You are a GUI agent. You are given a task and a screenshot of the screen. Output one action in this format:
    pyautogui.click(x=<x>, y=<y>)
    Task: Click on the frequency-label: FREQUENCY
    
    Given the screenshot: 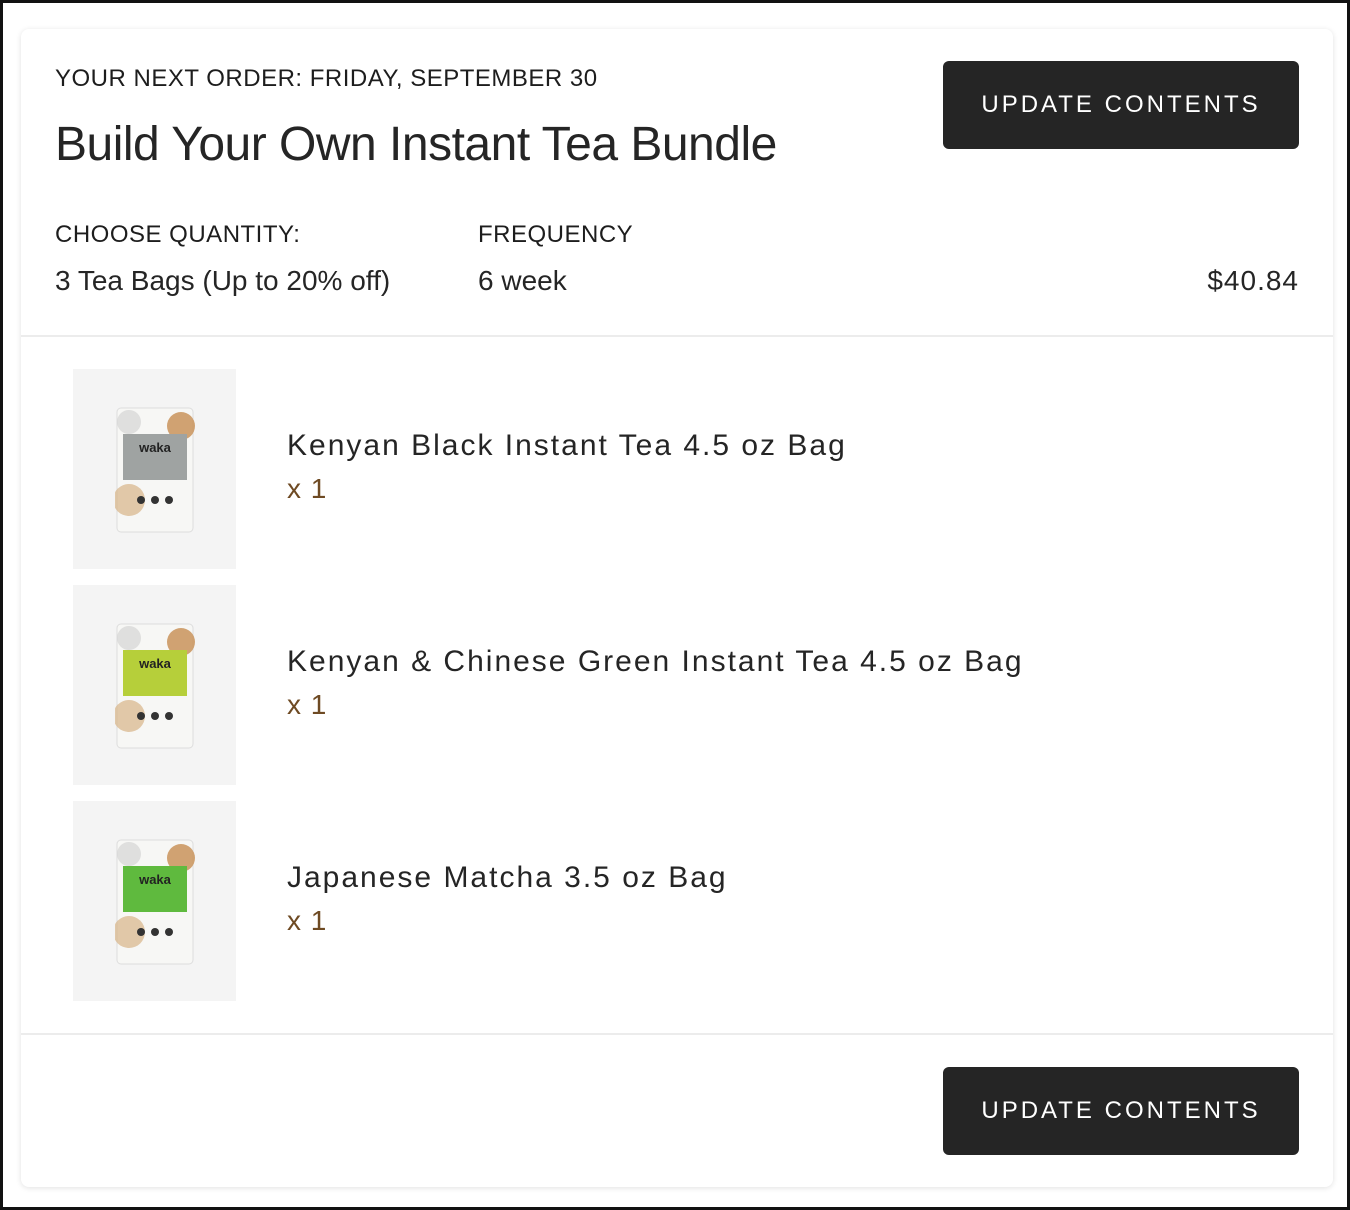 What is the action you would take?
    pyautogui.click(x=556, y=234)
    